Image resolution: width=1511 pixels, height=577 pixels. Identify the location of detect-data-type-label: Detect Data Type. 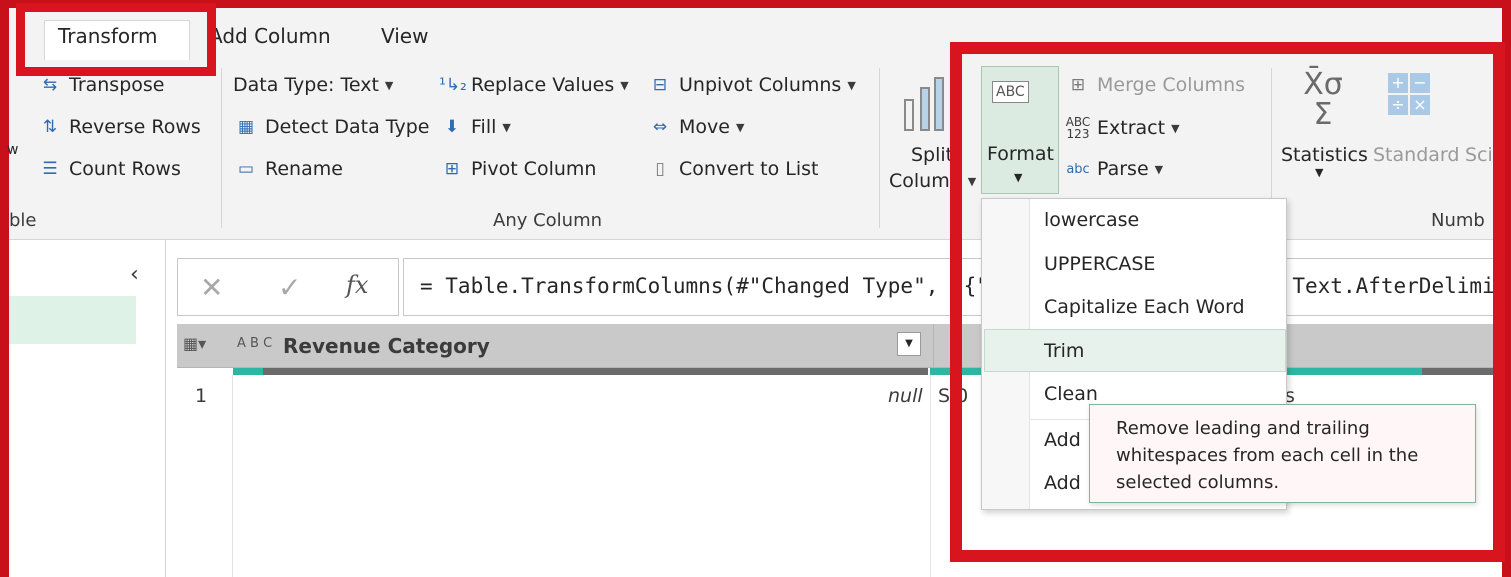
(347, 127).